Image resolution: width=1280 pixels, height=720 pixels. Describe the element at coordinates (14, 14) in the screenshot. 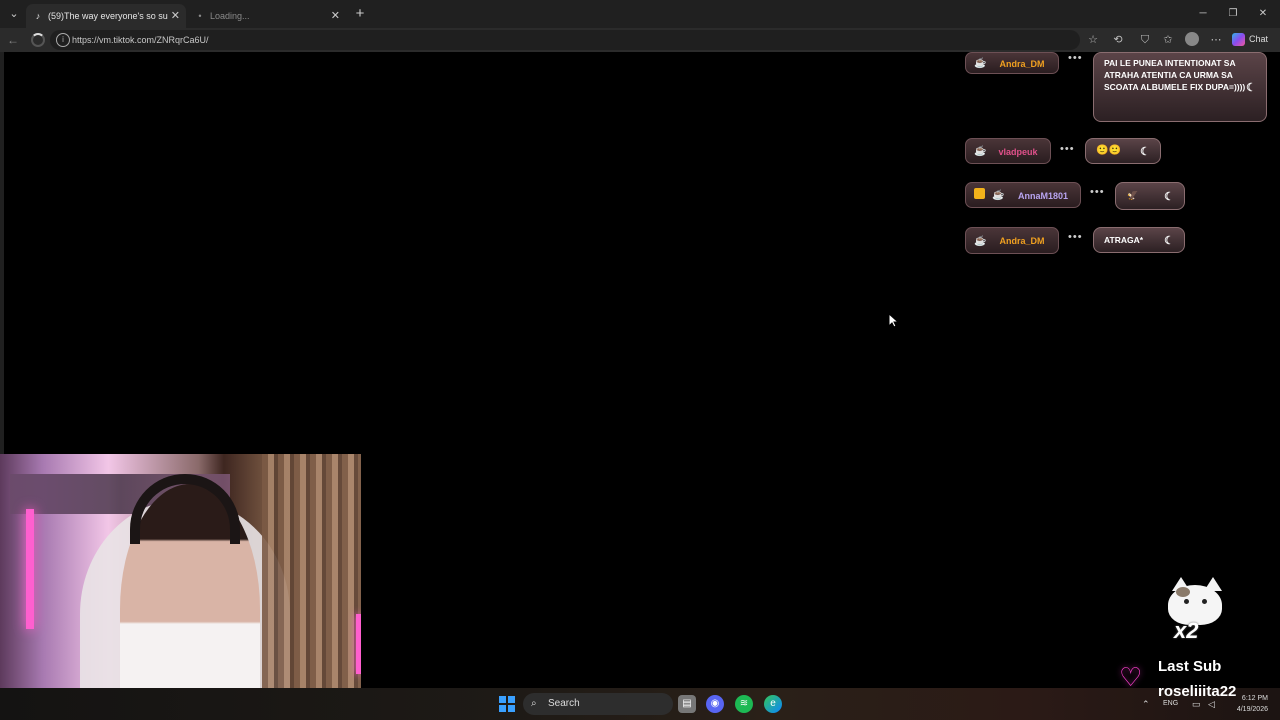

I see `tab-actions-menu-icon: ⌄` at that location.